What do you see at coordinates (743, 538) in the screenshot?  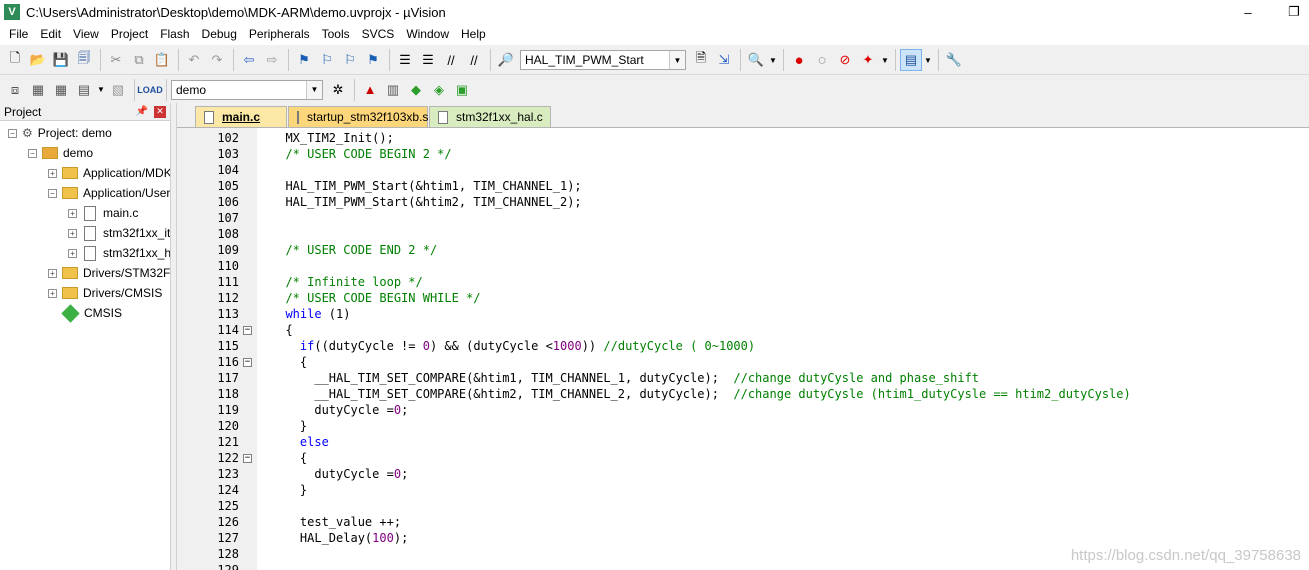 I see `code-line: 127 HAL_Delay(100);` at bounding box center [743, 538].